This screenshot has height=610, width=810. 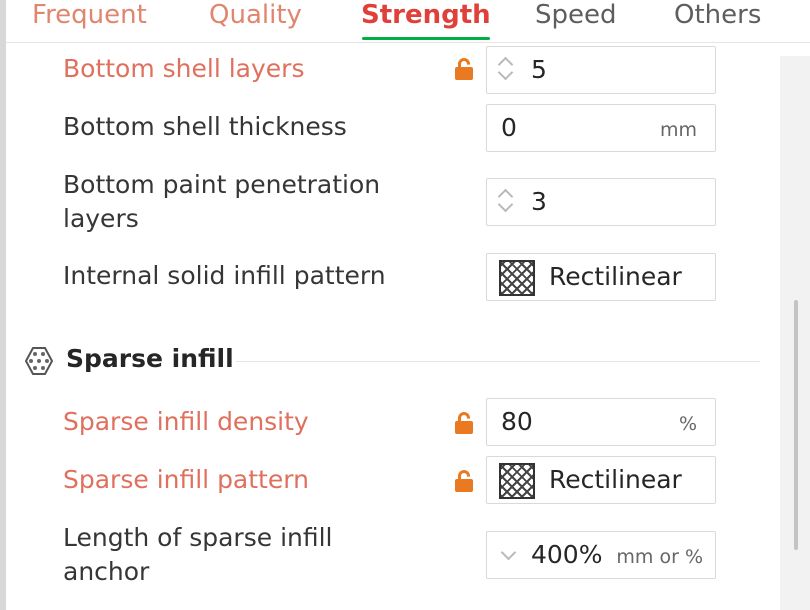 I want to click on bottom-shell-thickness-unit: mm, so click(x=678, y=130).